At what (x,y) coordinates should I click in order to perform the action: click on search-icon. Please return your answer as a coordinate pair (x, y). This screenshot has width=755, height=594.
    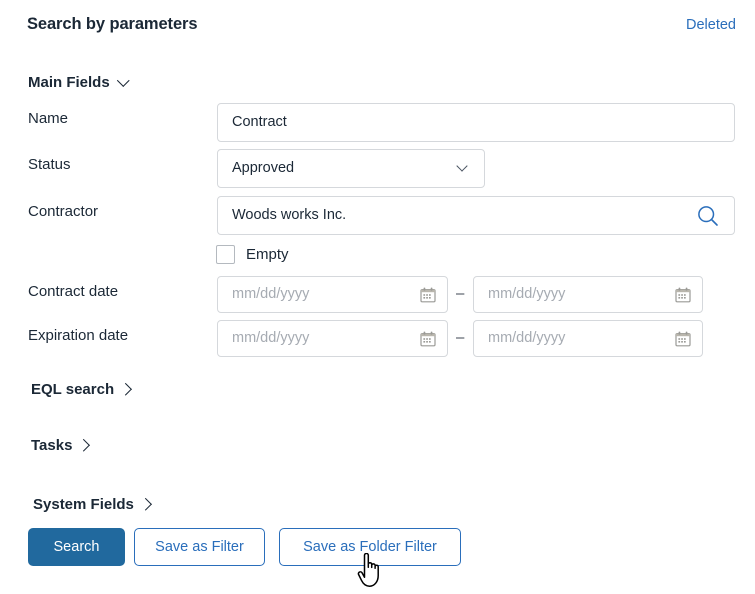
    Looking at the image, I should click on (708, 216).